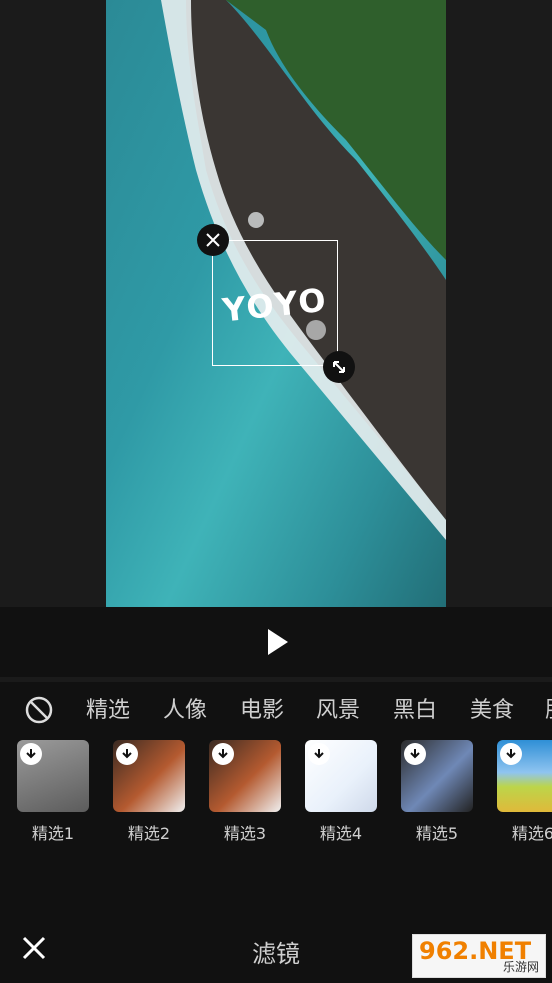 The height and width of the screenshot is (983, 552). What do you see at coordinates (185, 708) in the screenshot?
I see `tab-portrait: 人像` at bounding box center [185, 708].